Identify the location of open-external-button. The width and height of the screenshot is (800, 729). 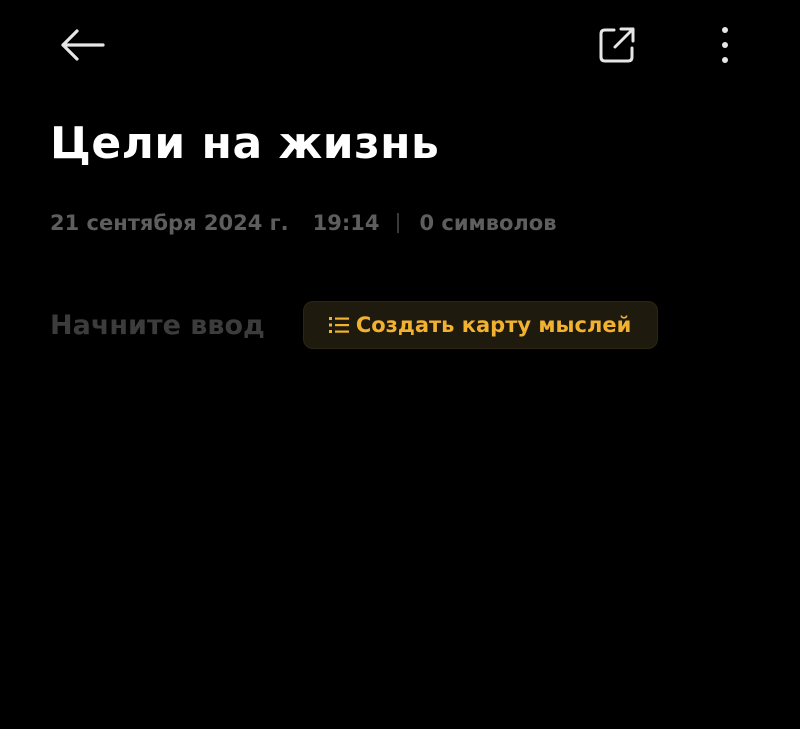
(617, 45).